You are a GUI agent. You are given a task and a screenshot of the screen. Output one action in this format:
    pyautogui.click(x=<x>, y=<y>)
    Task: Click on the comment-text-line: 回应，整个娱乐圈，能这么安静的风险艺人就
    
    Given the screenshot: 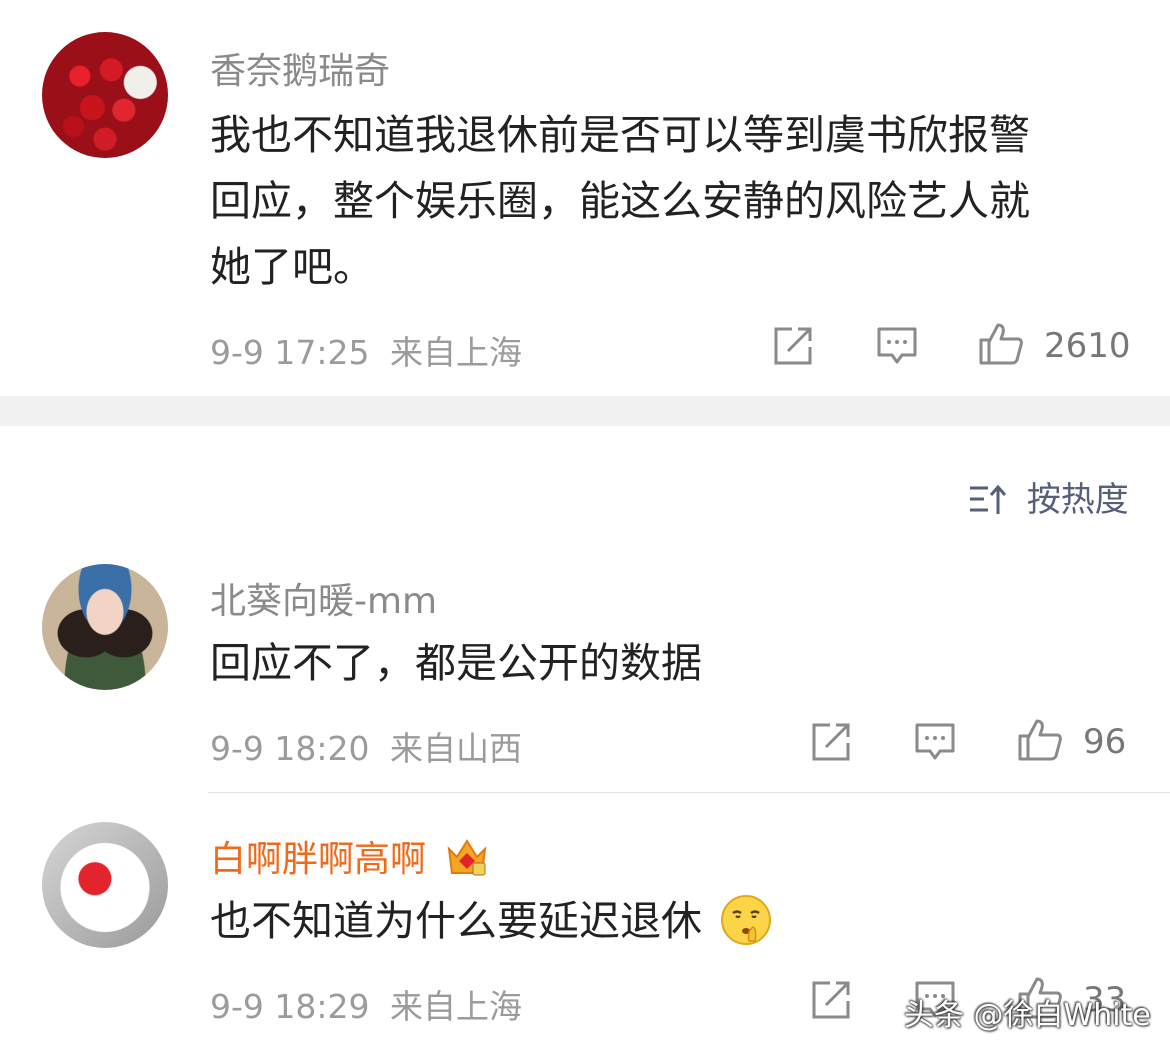 What is the action you would take?
    pyautogui.click(x=620, y=201)
    